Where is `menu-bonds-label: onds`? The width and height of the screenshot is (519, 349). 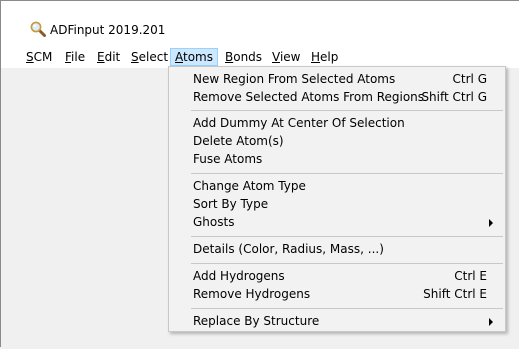 menu-bonds-label: onds is located at coordinates (248, 57).